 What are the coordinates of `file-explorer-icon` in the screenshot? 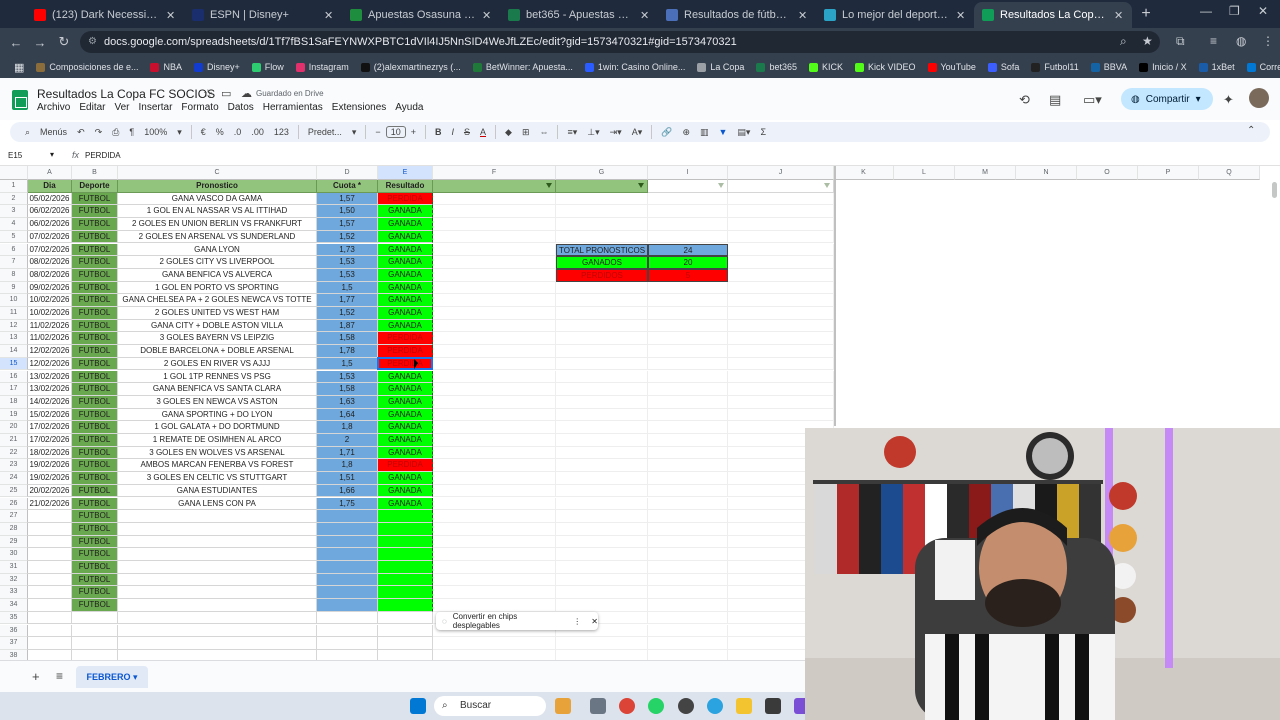 It's located at (744, 706).